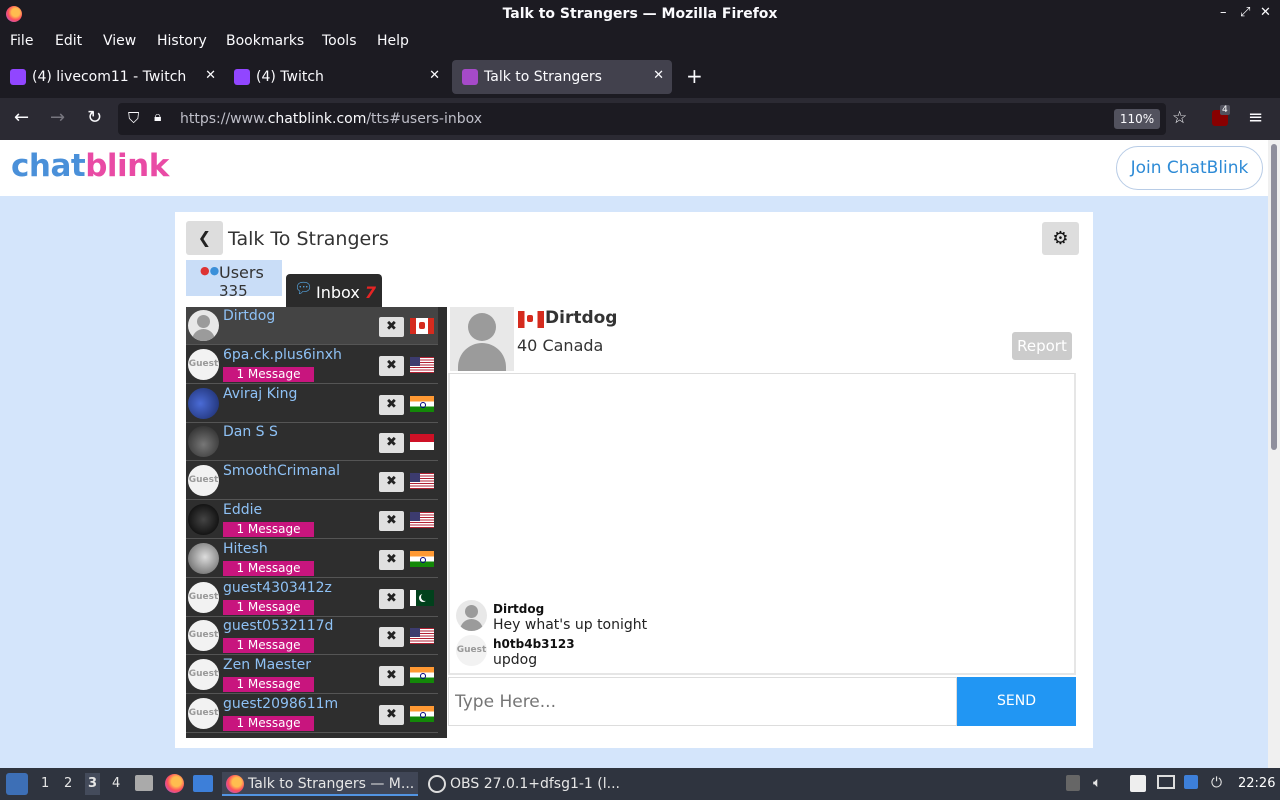  Describe the element at coordinates (1255, 117) in the screenshot. I see `hamburger-menu-icon: ≡` at that location.